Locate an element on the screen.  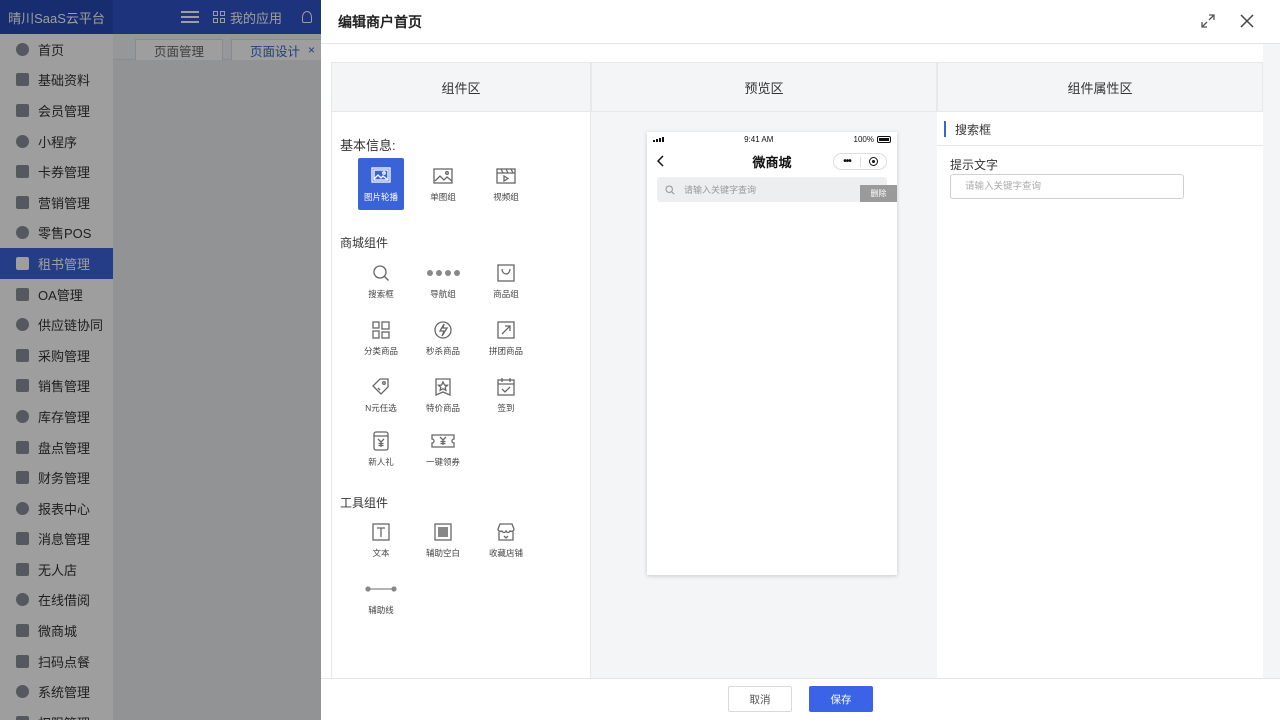
phone-nav-bar: 微商城 ••• is located at coordinates (772, 161).